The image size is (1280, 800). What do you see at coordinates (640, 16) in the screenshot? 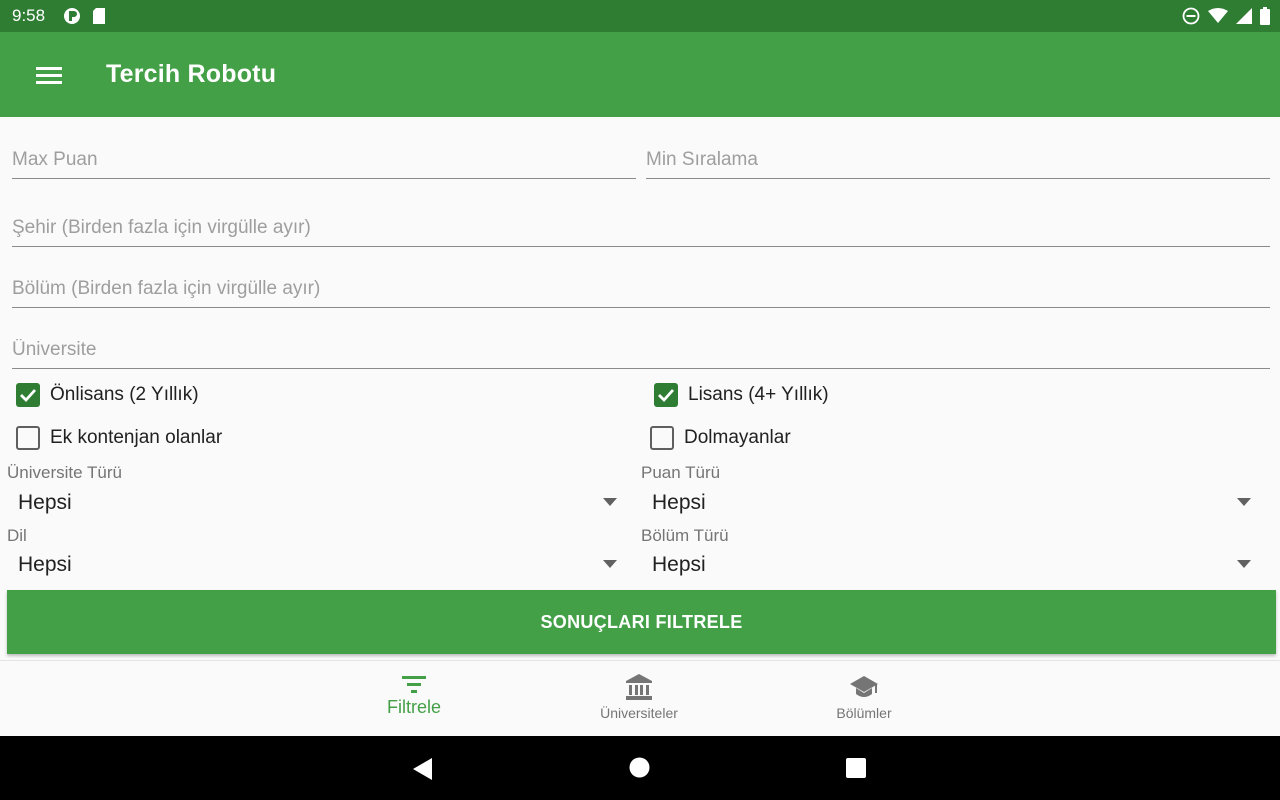
I see `status-bar: 9:58` at bounding box center [640, 16].